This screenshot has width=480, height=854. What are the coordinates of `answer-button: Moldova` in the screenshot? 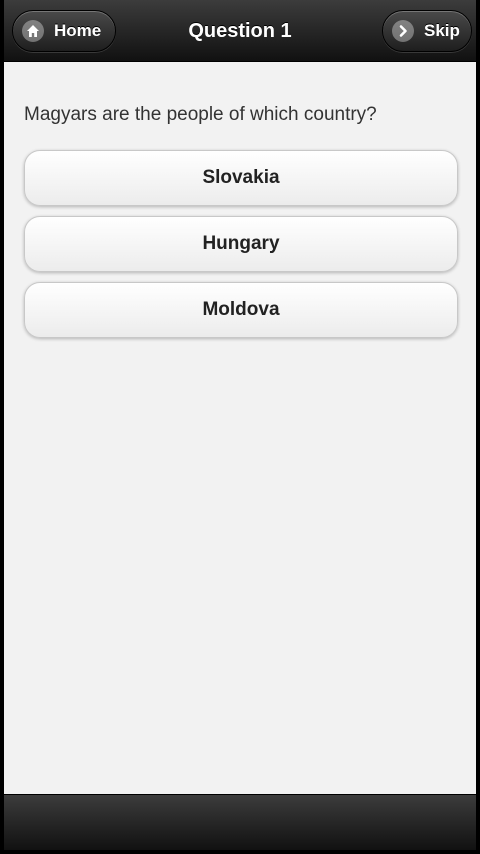 It's located at (241, 310).